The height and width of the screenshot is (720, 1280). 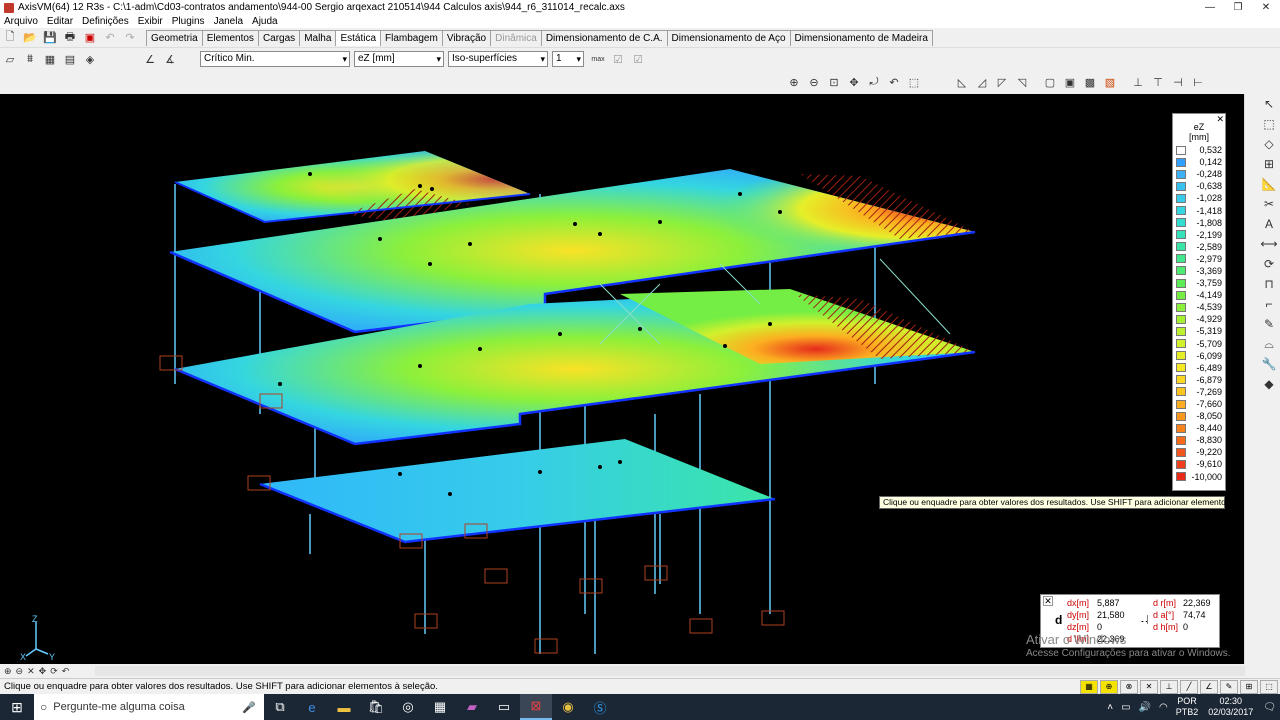 I want to click on tab-estatica: Estática, so click(x=358, y=37).